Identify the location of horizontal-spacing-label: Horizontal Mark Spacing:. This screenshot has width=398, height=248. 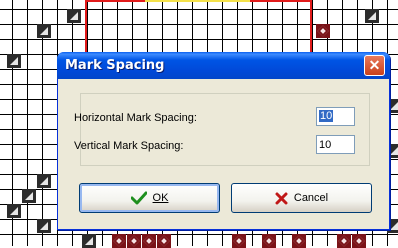
(135, 118).